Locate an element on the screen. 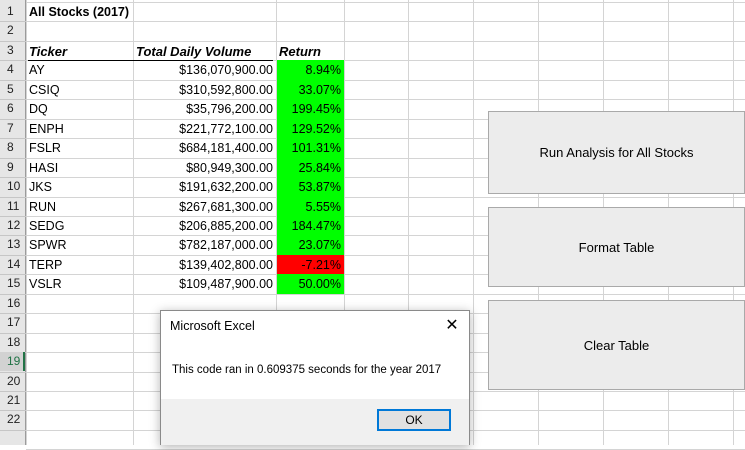 The width and height of the screenshot is (745, 450). cell-ticker: ENPH is located at coordinates (46, 129).